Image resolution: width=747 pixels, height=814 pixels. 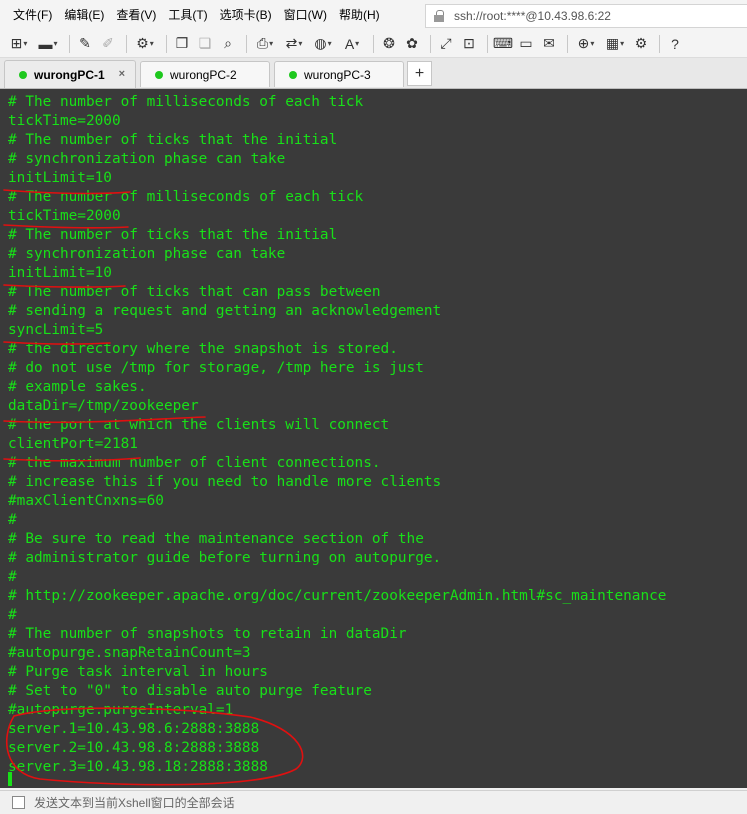 I want to click on xmanager-icon: ✿, so click(x=412, y=44).